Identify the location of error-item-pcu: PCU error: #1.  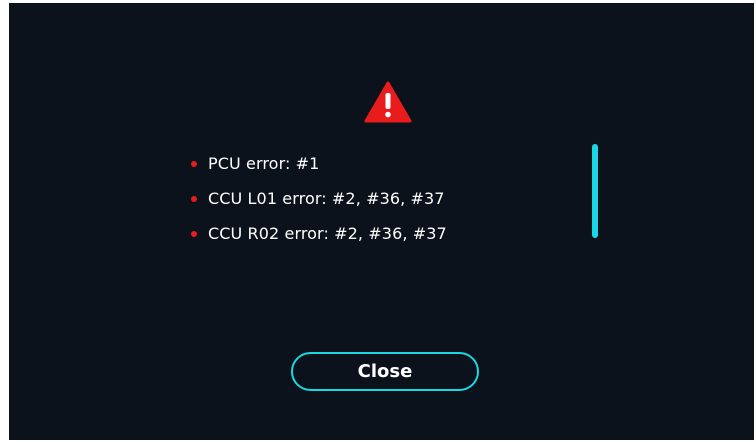
(319, 163).